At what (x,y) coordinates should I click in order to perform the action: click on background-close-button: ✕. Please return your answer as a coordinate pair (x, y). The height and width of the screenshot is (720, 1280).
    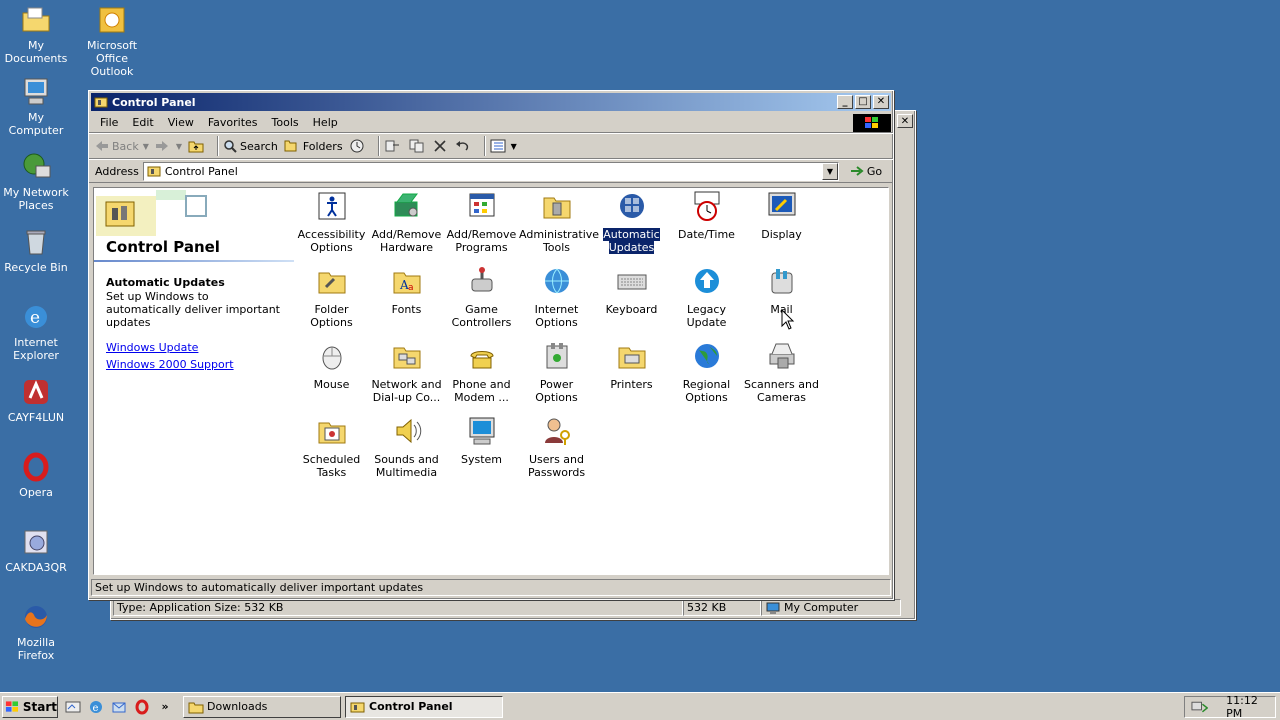
    Looking at the image, I should click on (905, 121).